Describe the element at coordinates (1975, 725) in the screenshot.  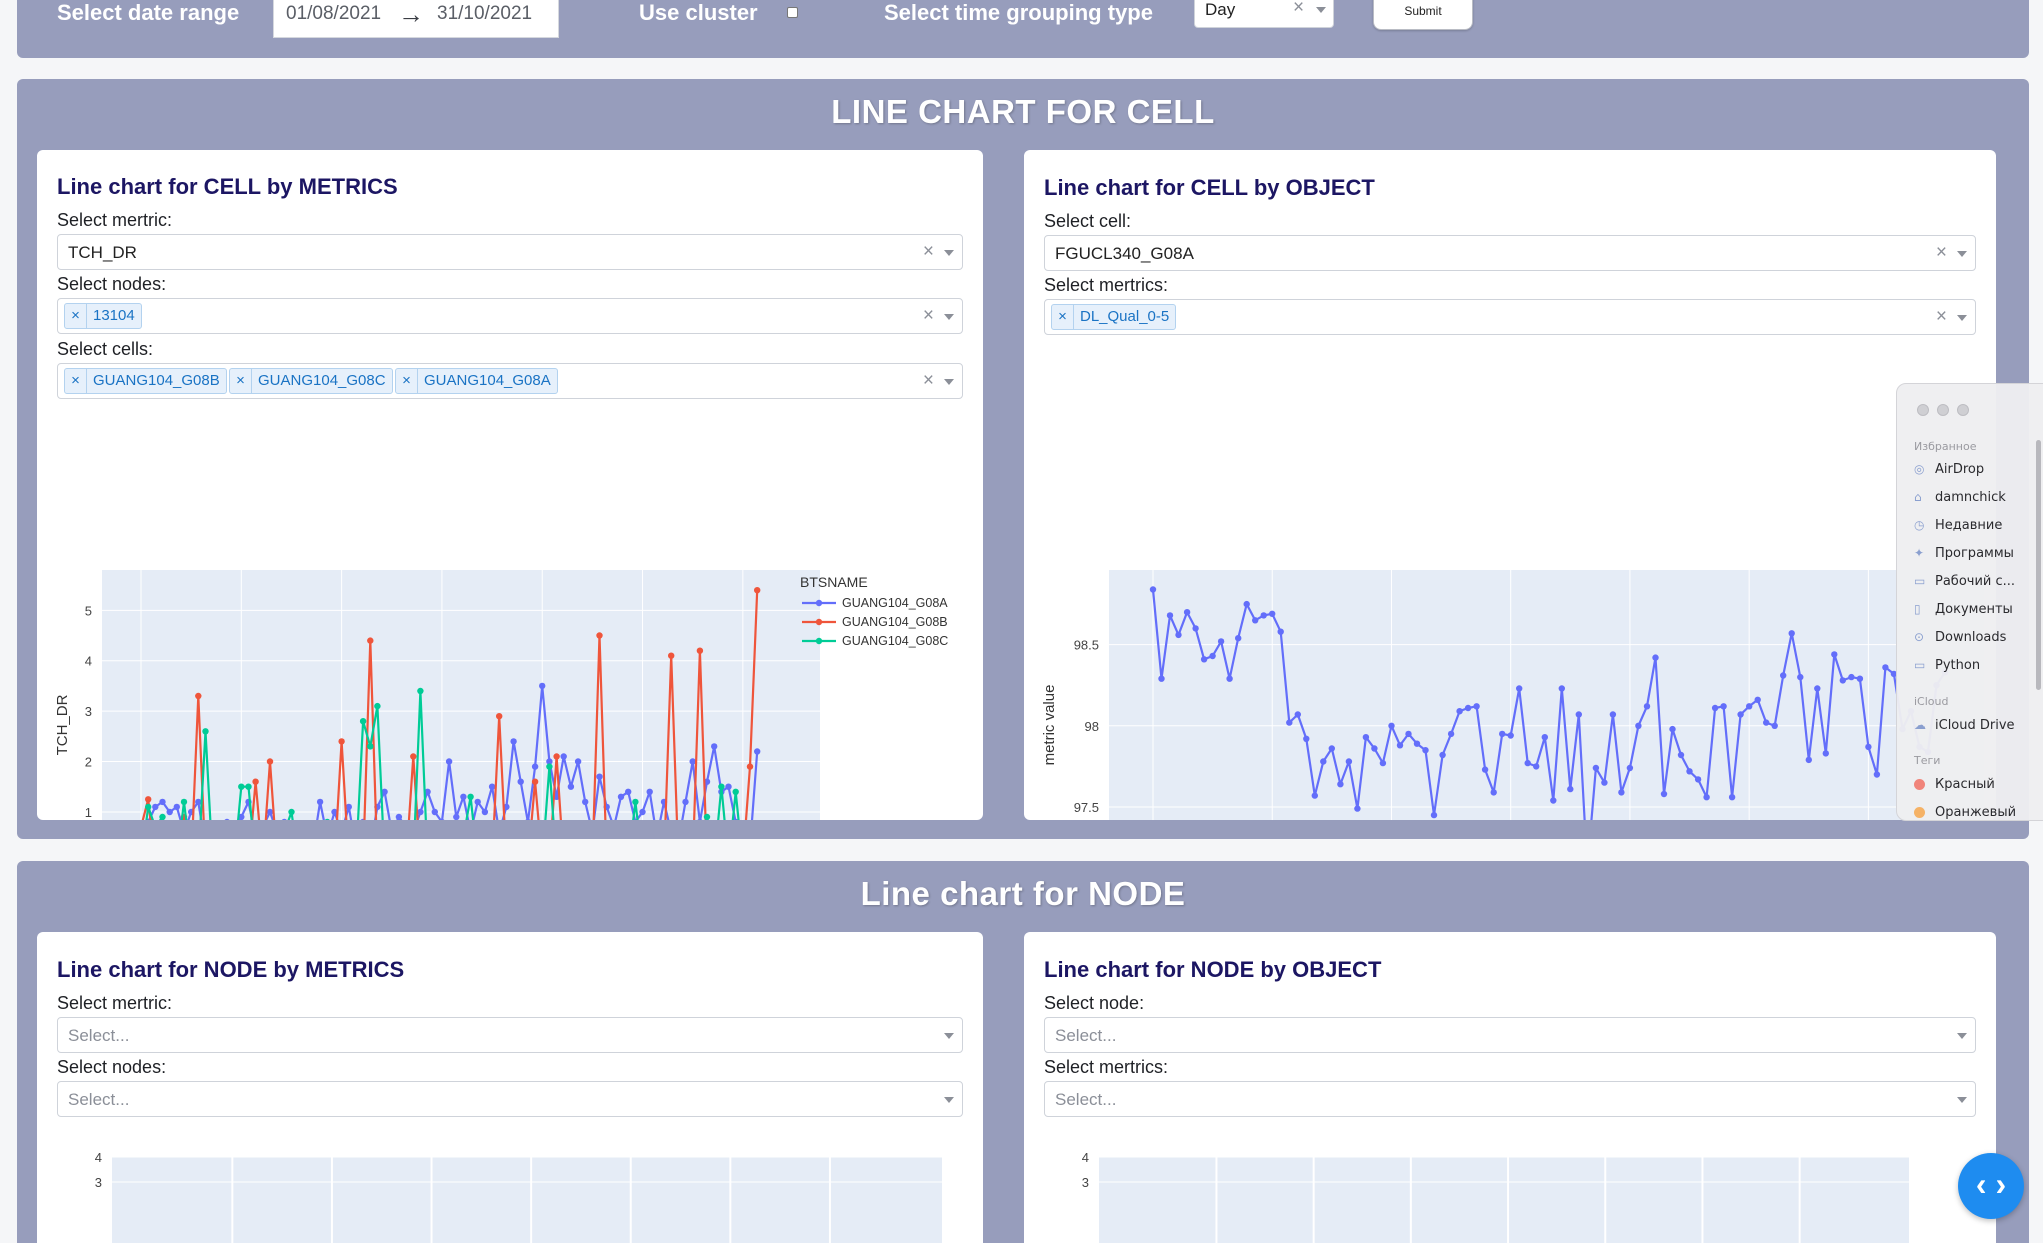
I see `finder-item-label: iCloud Drive` at that location.